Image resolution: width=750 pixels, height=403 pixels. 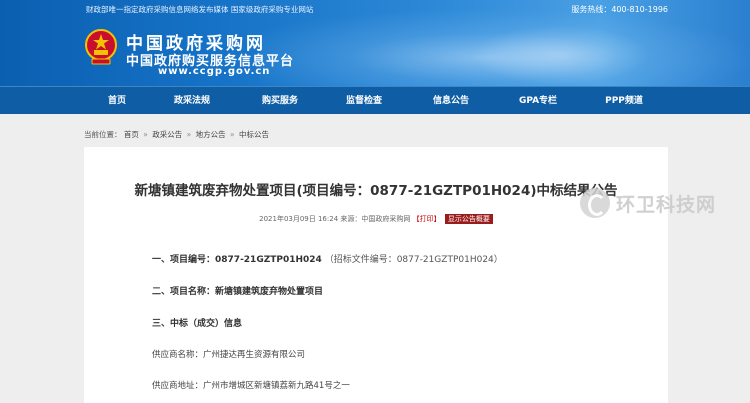 I want to click on supplier-name-value: 广州捷达再生资源有限公司, so click(x=254, y=355).